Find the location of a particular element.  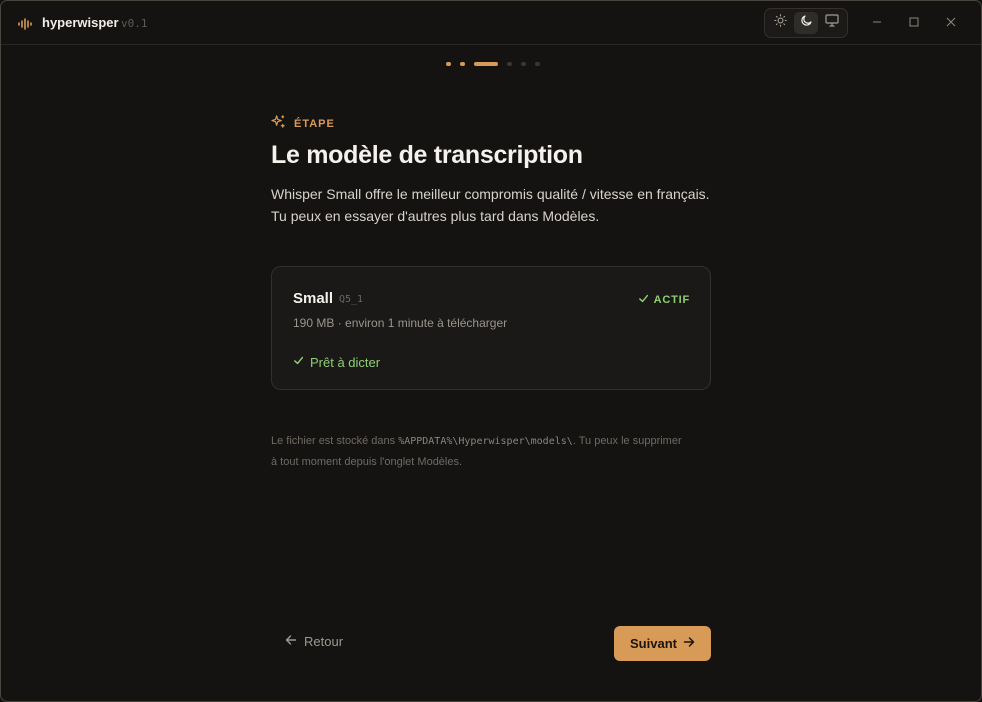

sun-icon is located at coordinates (780, 23).